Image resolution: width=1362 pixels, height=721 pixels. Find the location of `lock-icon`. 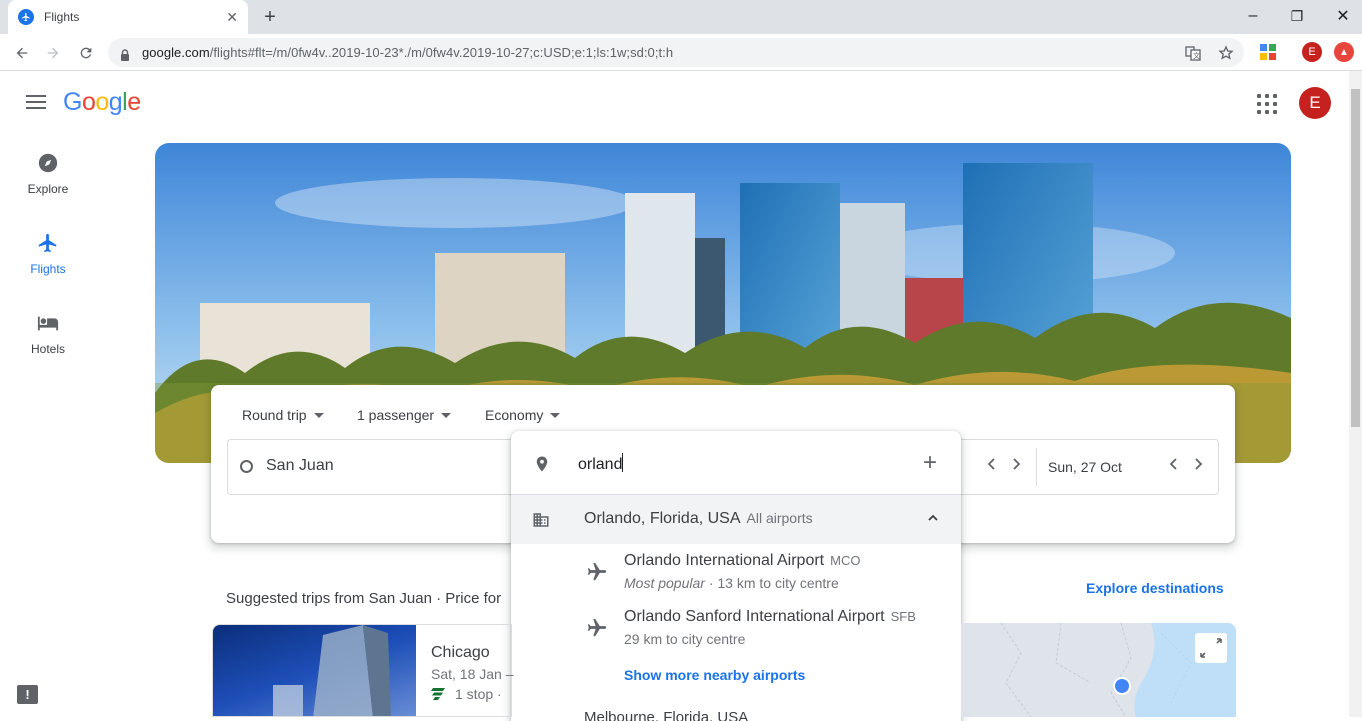

lock-icon is located at coordinates (125, 54).